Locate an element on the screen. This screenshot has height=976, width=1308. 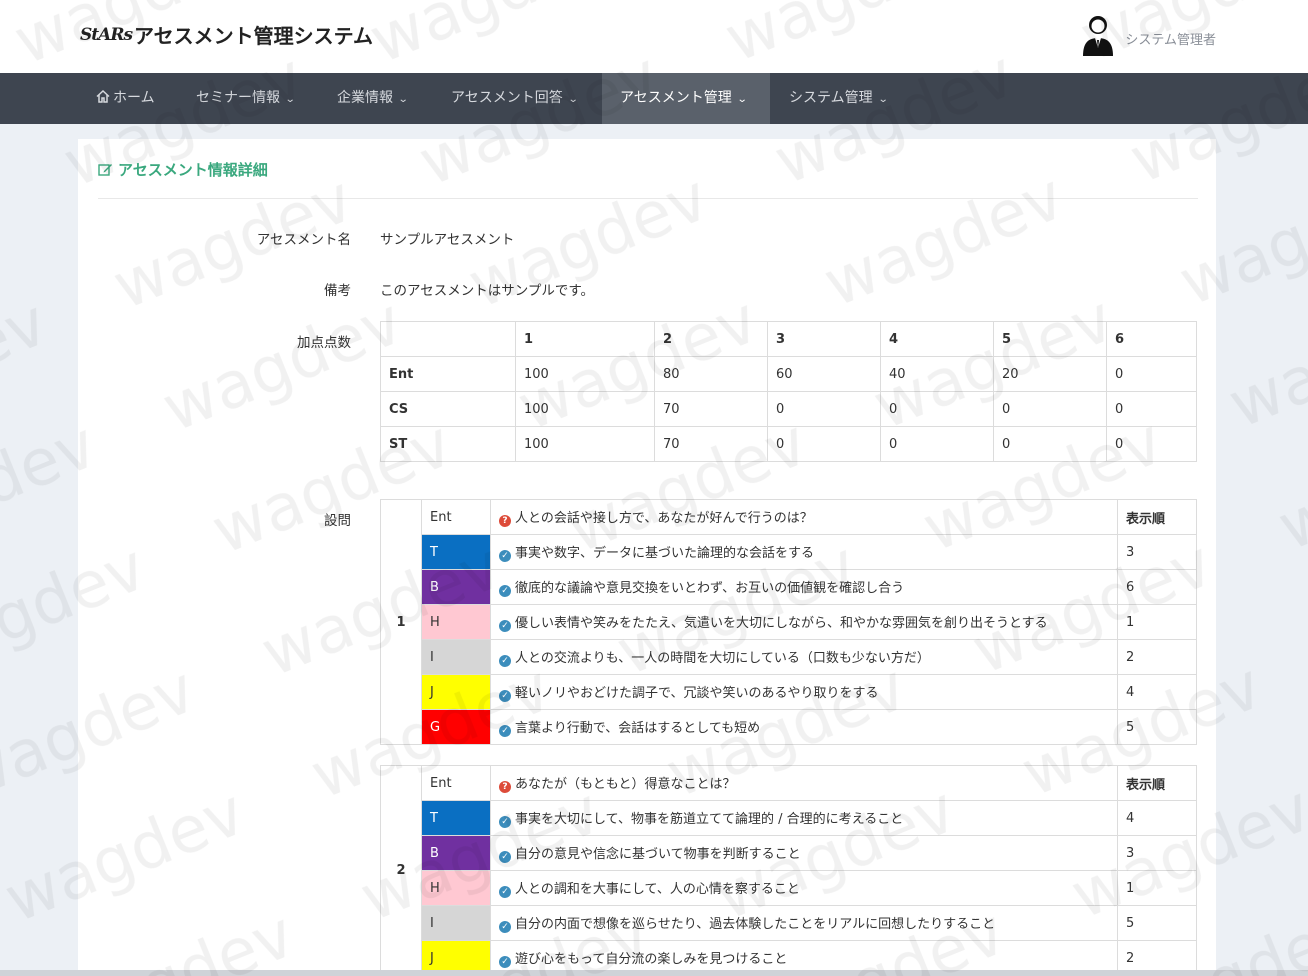
score-table-header: 1 2 3 4 5 6 is located at coordinates (788, 339).